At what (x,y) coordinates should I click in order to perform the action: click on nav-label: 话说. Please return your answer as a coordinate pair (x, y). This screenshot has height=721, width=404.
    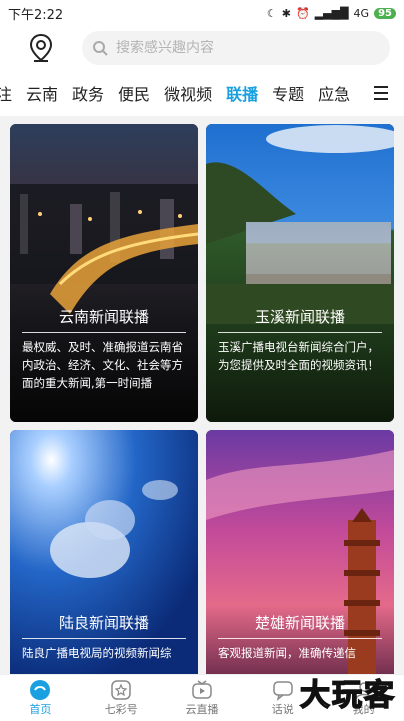
    Looking at the image, I should click on (282, 709).